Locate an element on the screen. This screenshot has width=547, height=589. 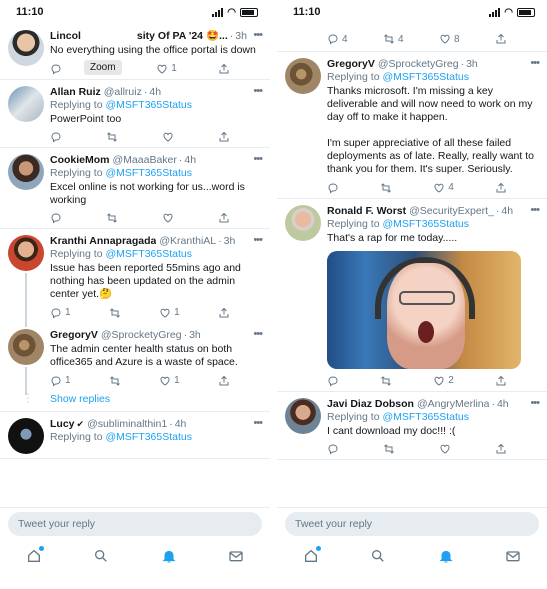
like-button: 2 is located at coordinates (443, 380).